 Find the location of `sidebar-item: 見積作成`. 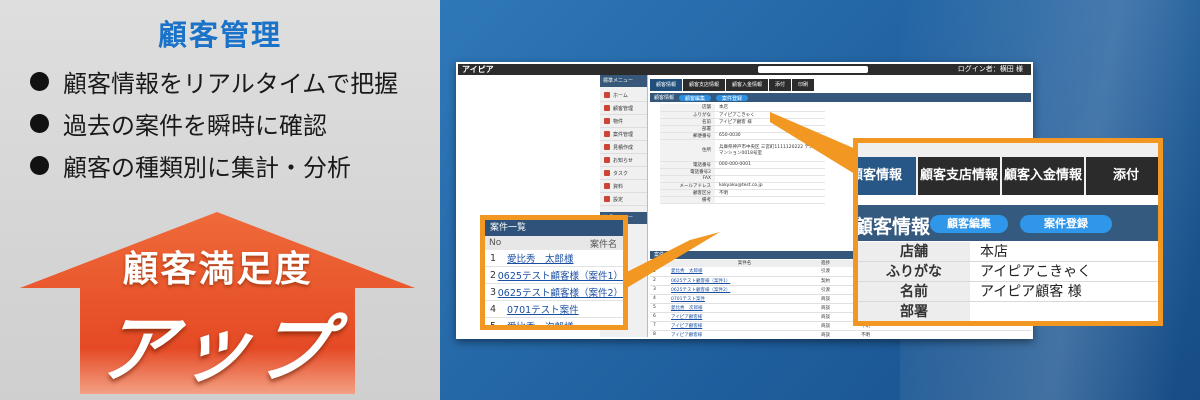

sidebar-item: 見積作成 is located at coordinates (623, 147).